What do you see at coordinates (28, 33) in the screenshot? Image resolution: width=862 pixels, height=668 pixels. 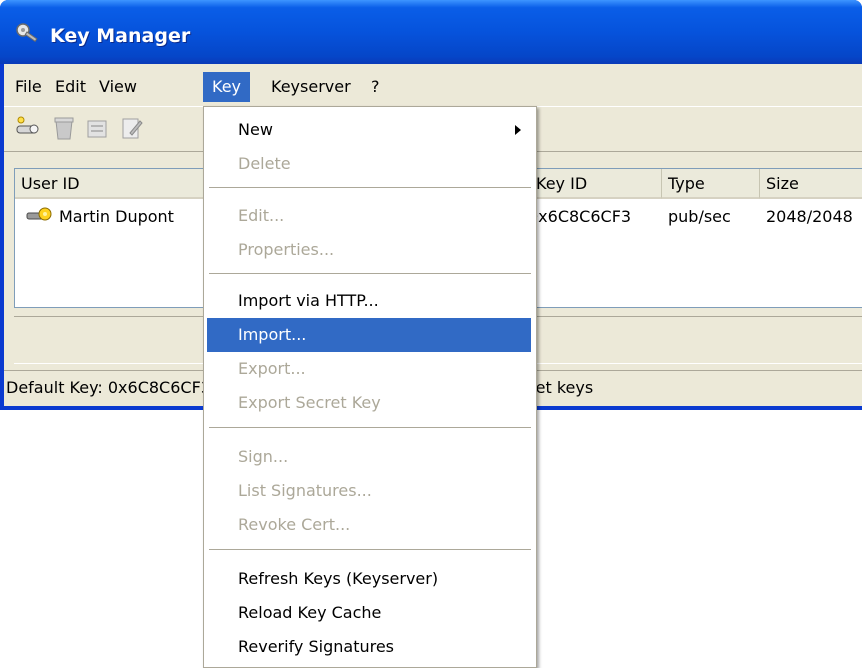 I see `keys-icon` at bounding box center [28, 33].